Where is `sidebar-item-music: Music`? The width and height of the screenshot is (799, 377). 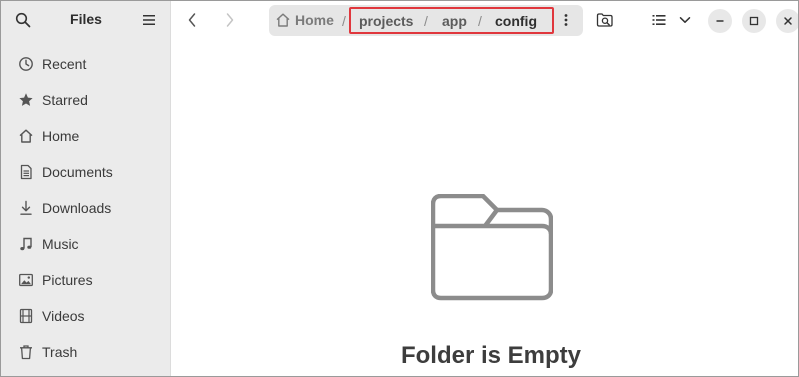 sidebar-item-music: Music is located at coordinates (86, 244).